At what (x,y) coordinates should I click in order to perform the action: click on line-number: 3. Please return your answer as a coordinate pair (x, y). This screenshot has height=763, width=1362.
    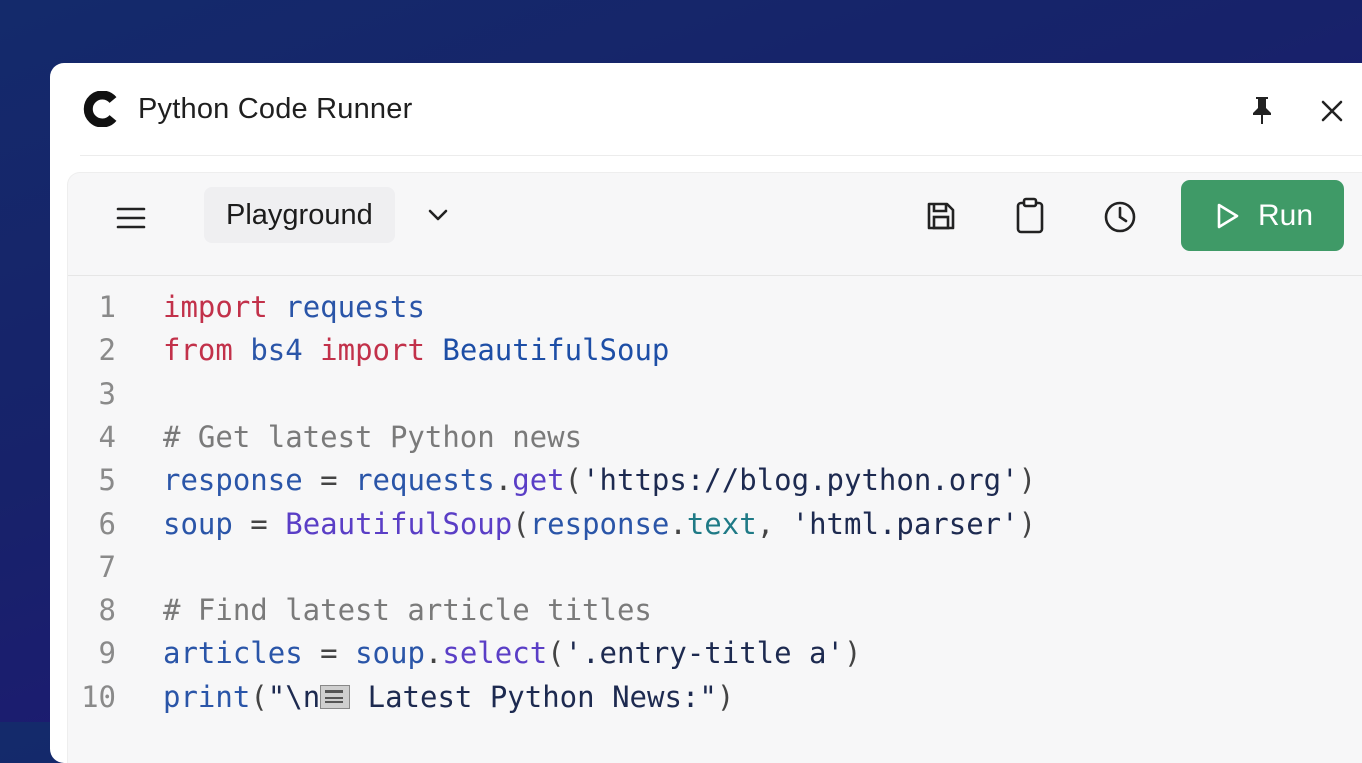
    Looking at the image, I should click on (107, 393).